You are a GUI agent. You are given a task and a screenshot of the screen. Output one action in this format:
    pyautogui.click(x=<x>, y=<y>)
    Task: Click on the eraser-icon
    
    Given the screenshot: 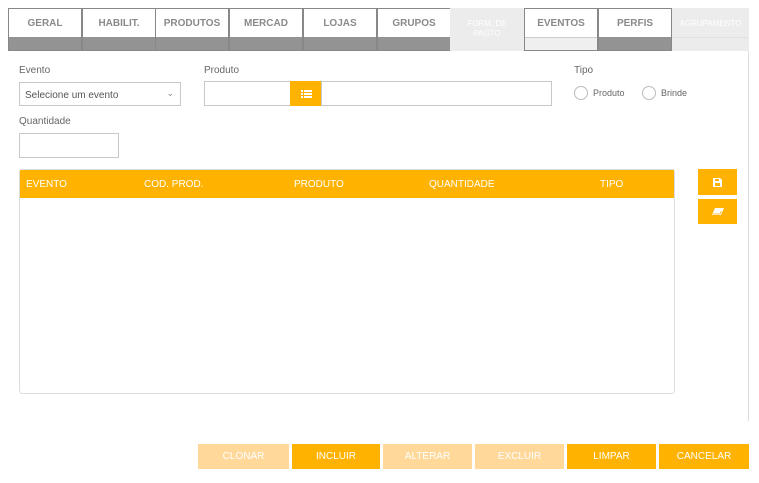 What is the action you would take?
    pyautogui.click(x=717, y=211)
    